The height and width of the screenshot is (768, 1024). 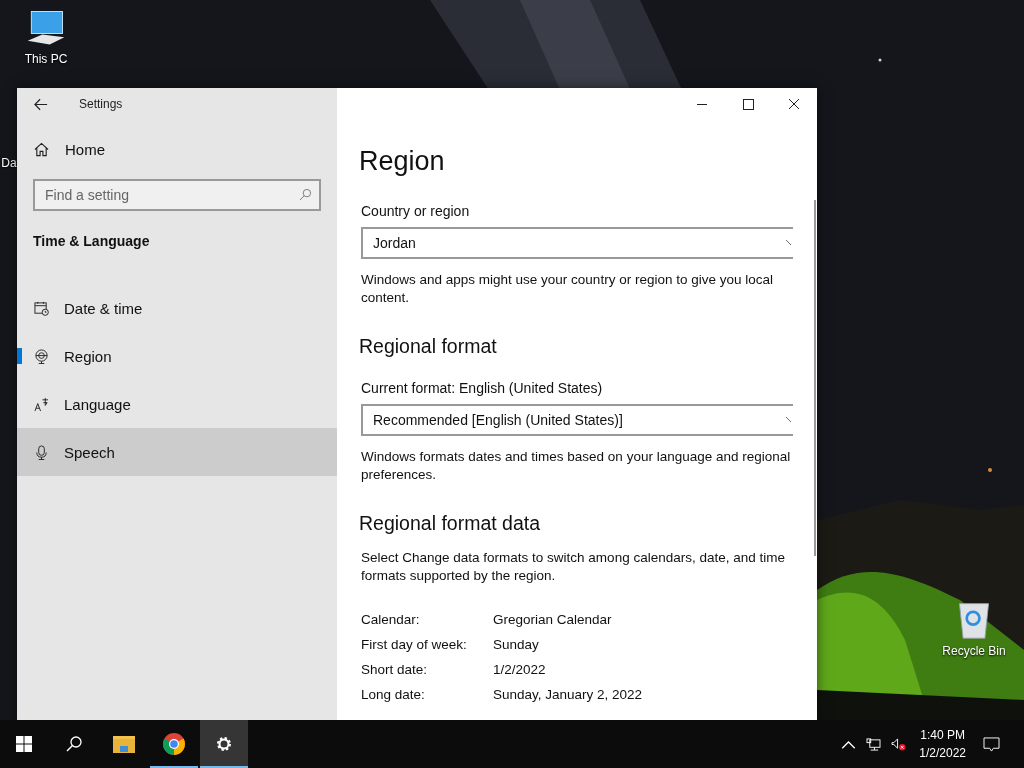 What do you see at coordinates (520, 670) in the screenshot?
I see `format-value: 1/2/2022` at bounding box center [520, 670].